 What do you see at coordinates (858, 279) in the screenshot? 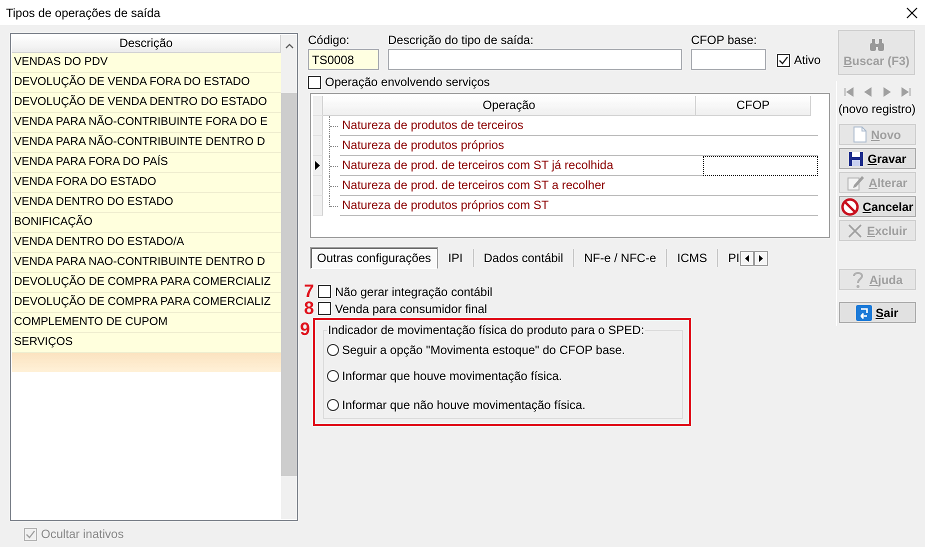
I see `question-mark-icon` at bounding box center [858, 279].